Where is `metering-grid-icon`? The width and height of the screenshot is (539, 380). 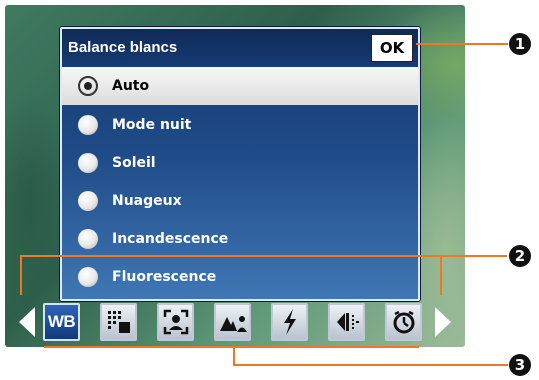 metering-grid-icon is located at coordinates (118, 322).